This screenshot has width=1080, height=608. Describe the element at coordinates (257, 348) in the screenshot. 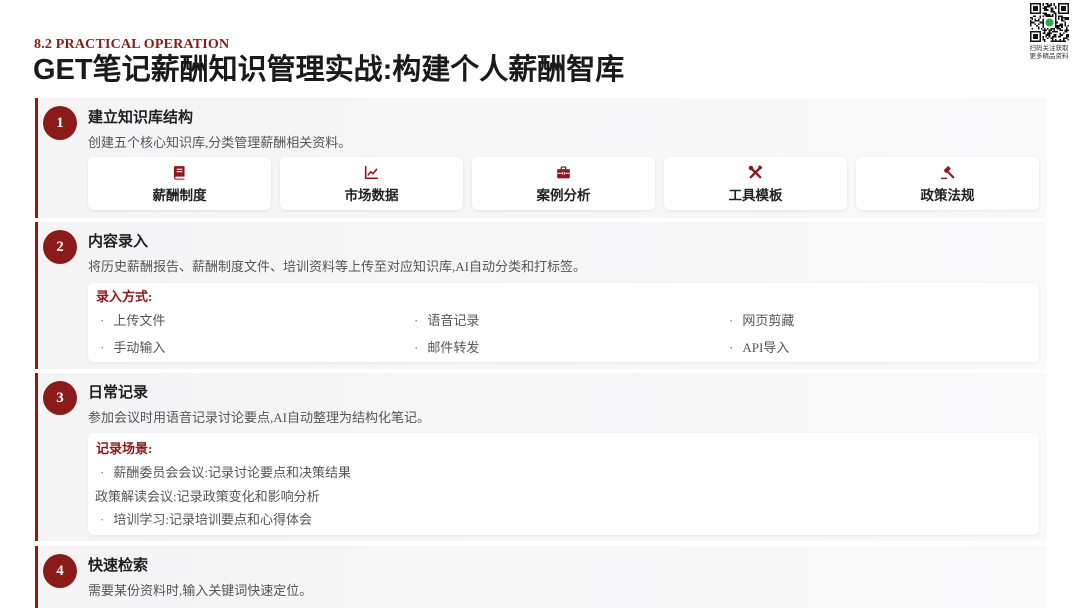

I see `list-item: 手动输入` at that location.